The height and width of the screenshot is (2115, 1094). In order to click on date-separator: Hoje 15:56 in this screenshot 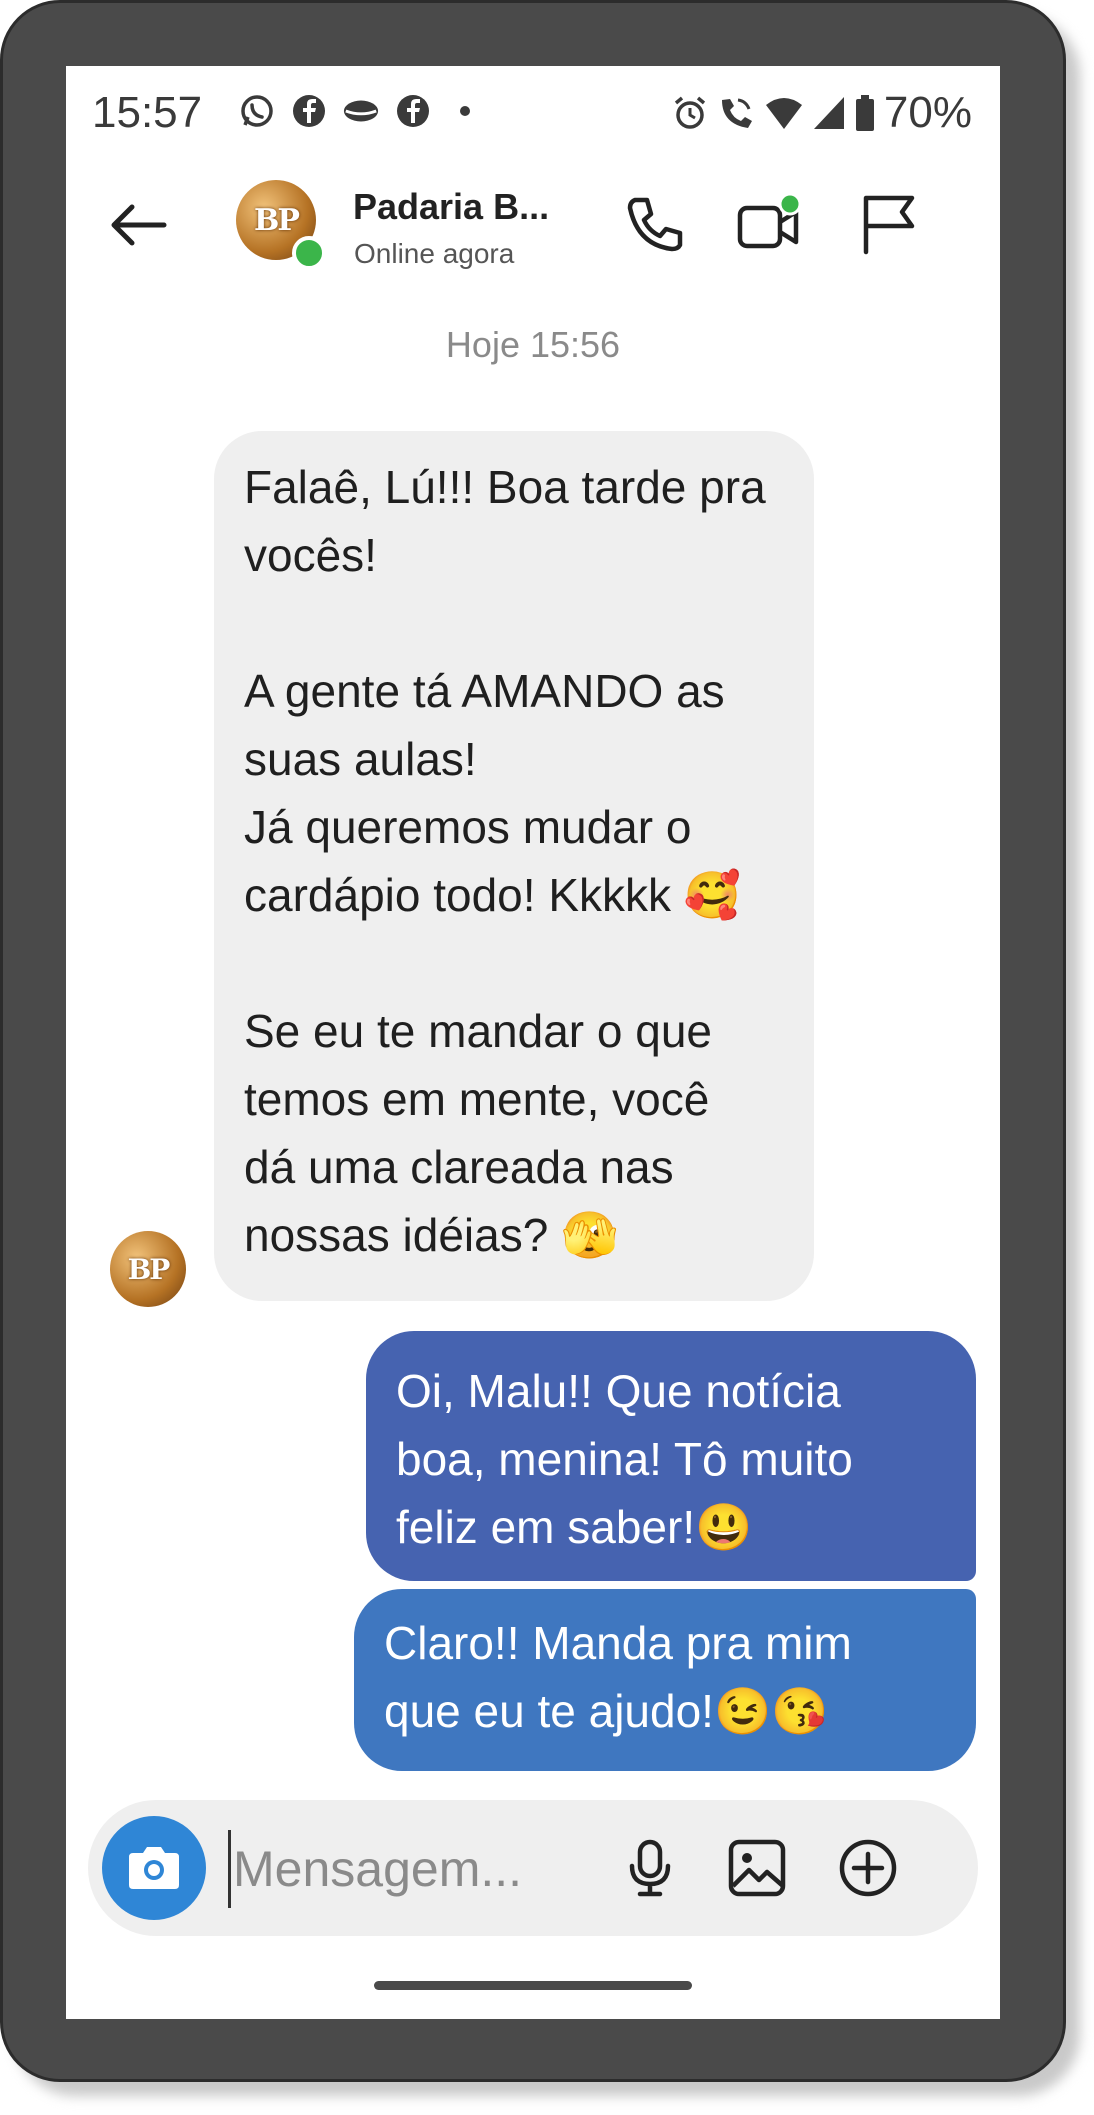, I will do `click(533, 344)`.